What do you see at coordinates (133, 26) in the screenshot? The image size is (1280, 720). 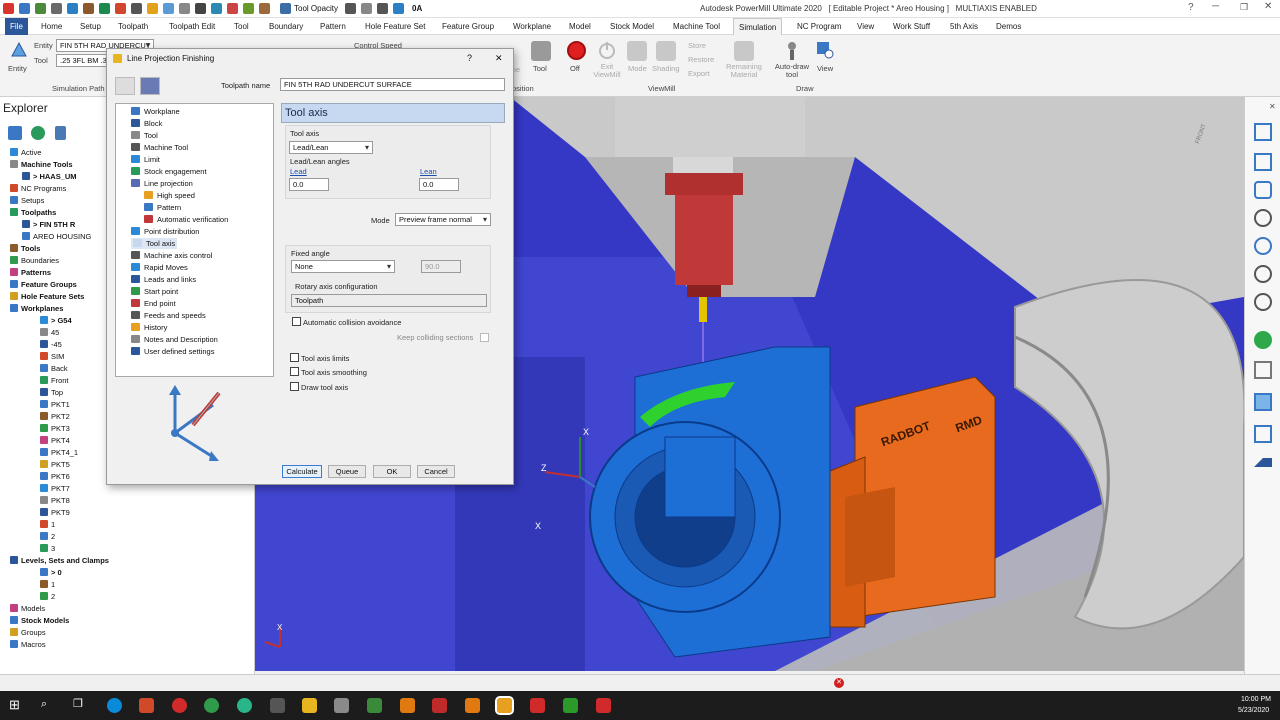 I see `tab-toolpath: Toolpath` at bounding box center [133, 26].